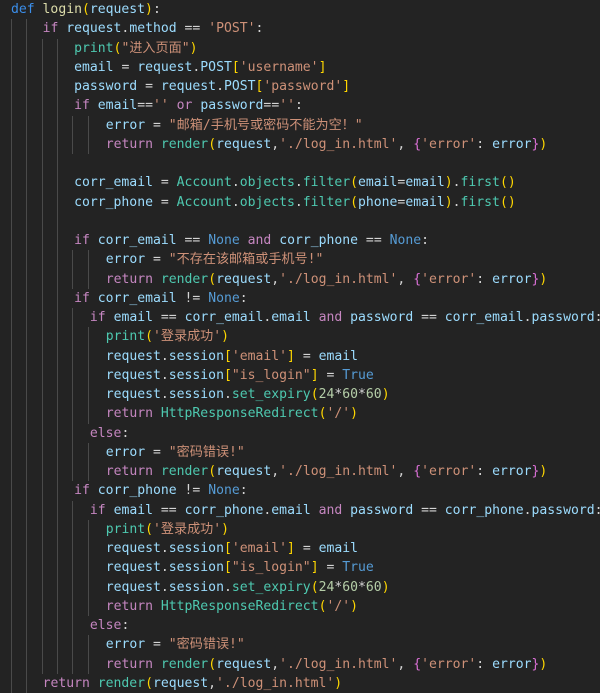 This screenshot has height=693, width=600. Describe the element at coordinates (86, 9) in the screenshot. I see `code-line: def login(request):` at that location.